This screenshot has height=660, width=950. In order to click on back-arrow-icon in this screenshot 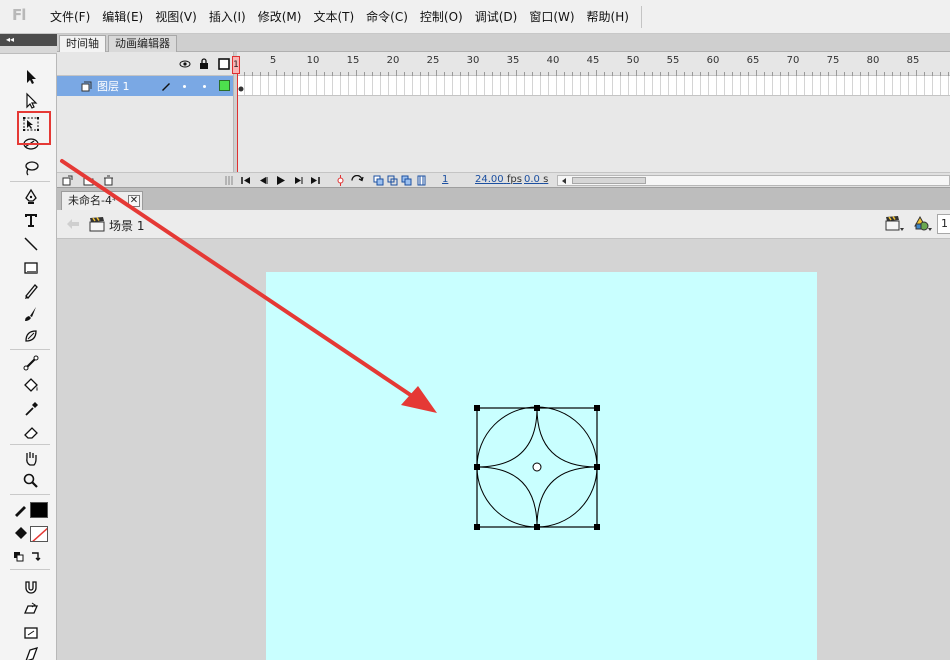, I will do `click(73, 224)`.